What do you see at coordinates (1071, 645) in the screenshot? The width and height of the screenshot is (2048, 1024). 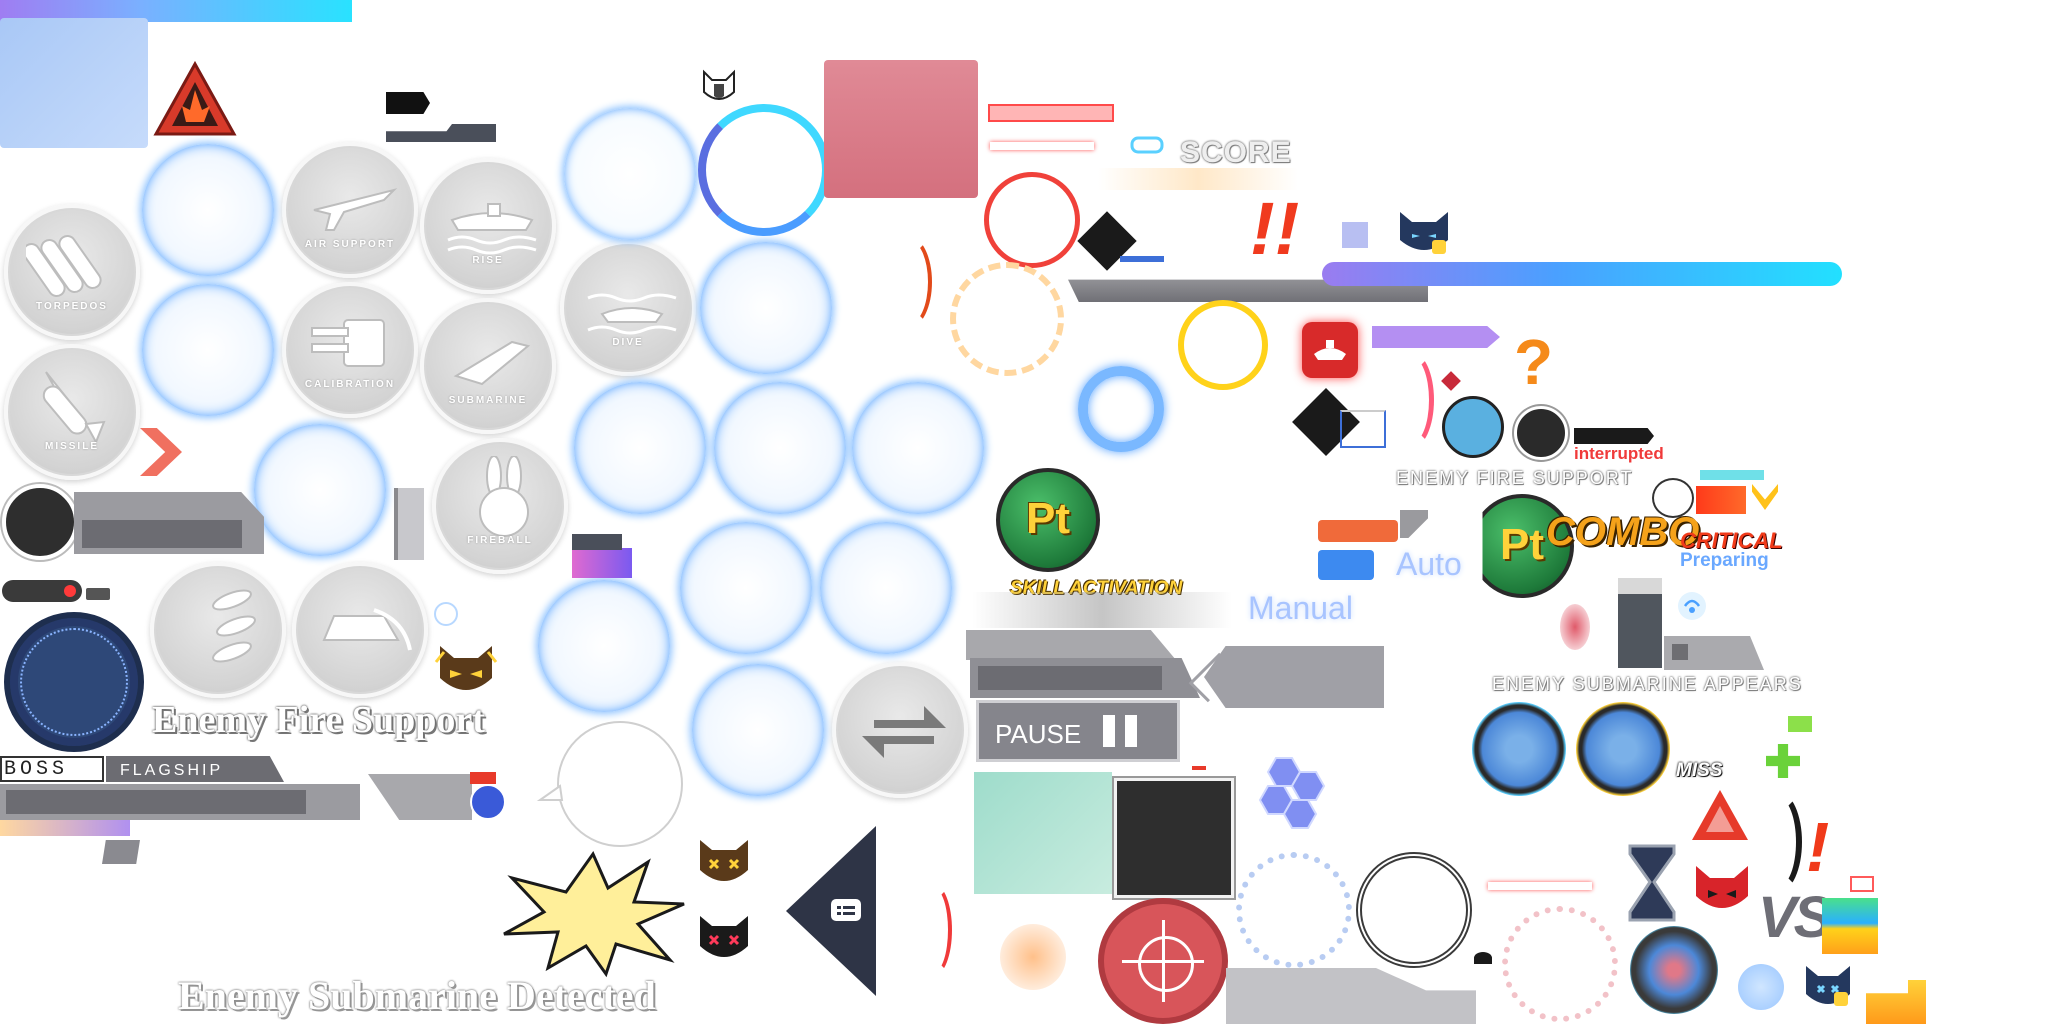 I see `grey-panel-upper` at bounding box center [1071, 645].